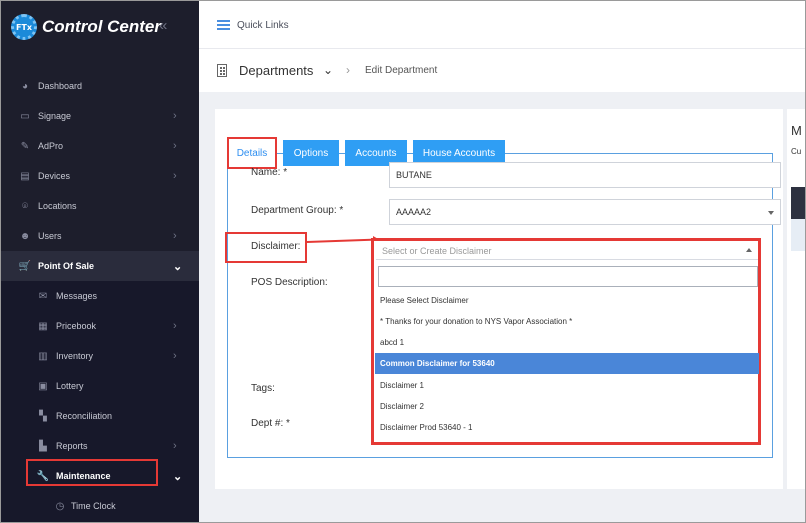  Describe the element at coordinates (796, 130) in the screenshot. I see `right-panel-title: M` at that location.